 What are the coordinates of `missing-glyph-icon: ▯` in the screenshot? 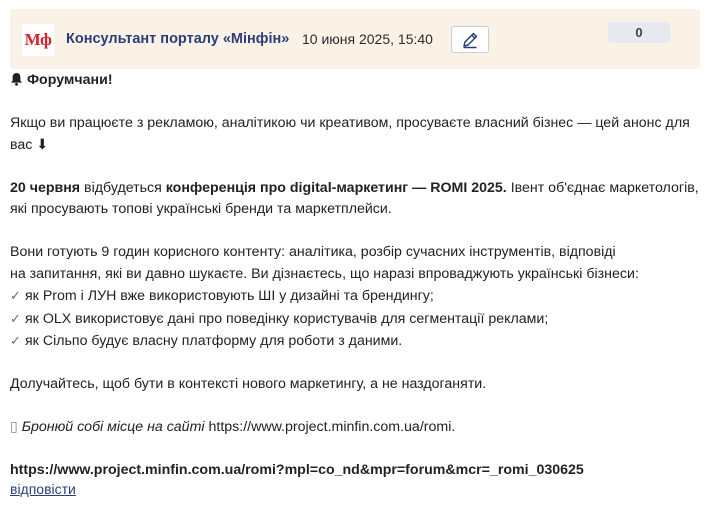 It's located at (14, 427).